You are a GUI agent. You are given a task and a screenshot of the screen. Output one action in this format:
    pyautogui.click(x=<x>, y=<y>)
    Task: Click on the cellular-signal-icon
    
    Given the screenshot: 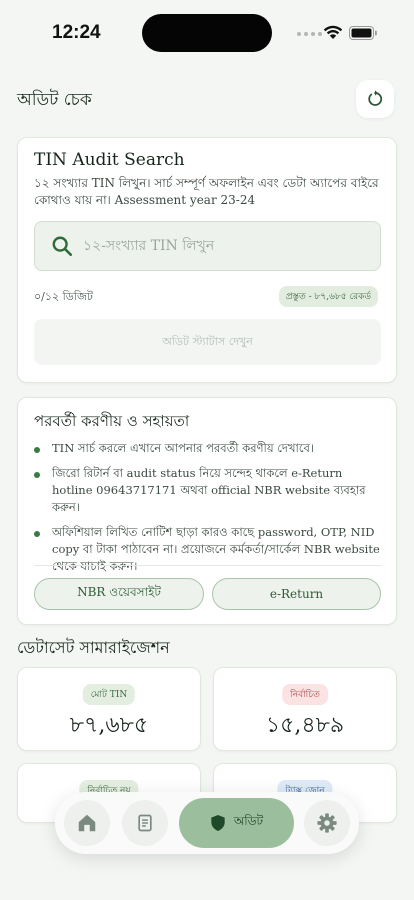 What is the action you would take?
    pyautogui.click(x=309, y=34)
    